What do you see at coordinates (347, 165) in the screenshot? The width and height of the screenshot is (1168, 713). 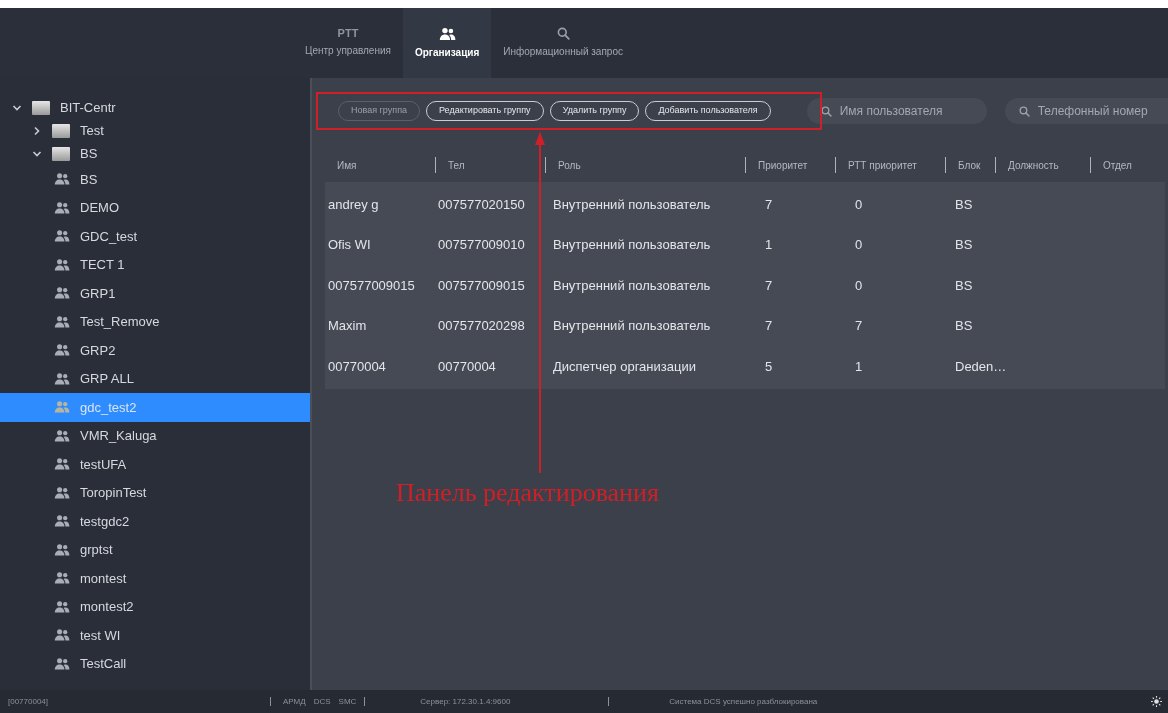 I see `column-header: Имя` at bounding box center [347, 165].